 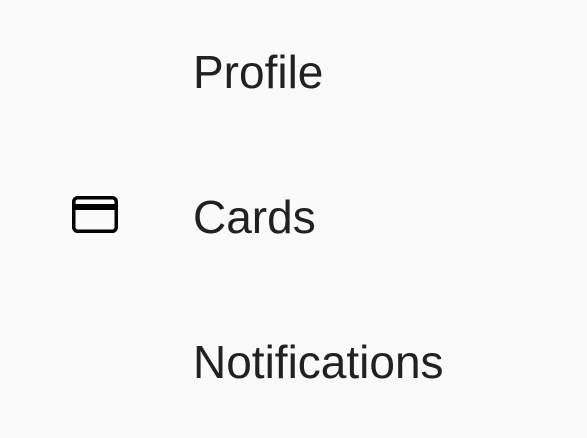 What do you see at coordinates (258, 72) in the screenshot?
I see `menu-item-label: Profile` at bounding box center [258, 72].